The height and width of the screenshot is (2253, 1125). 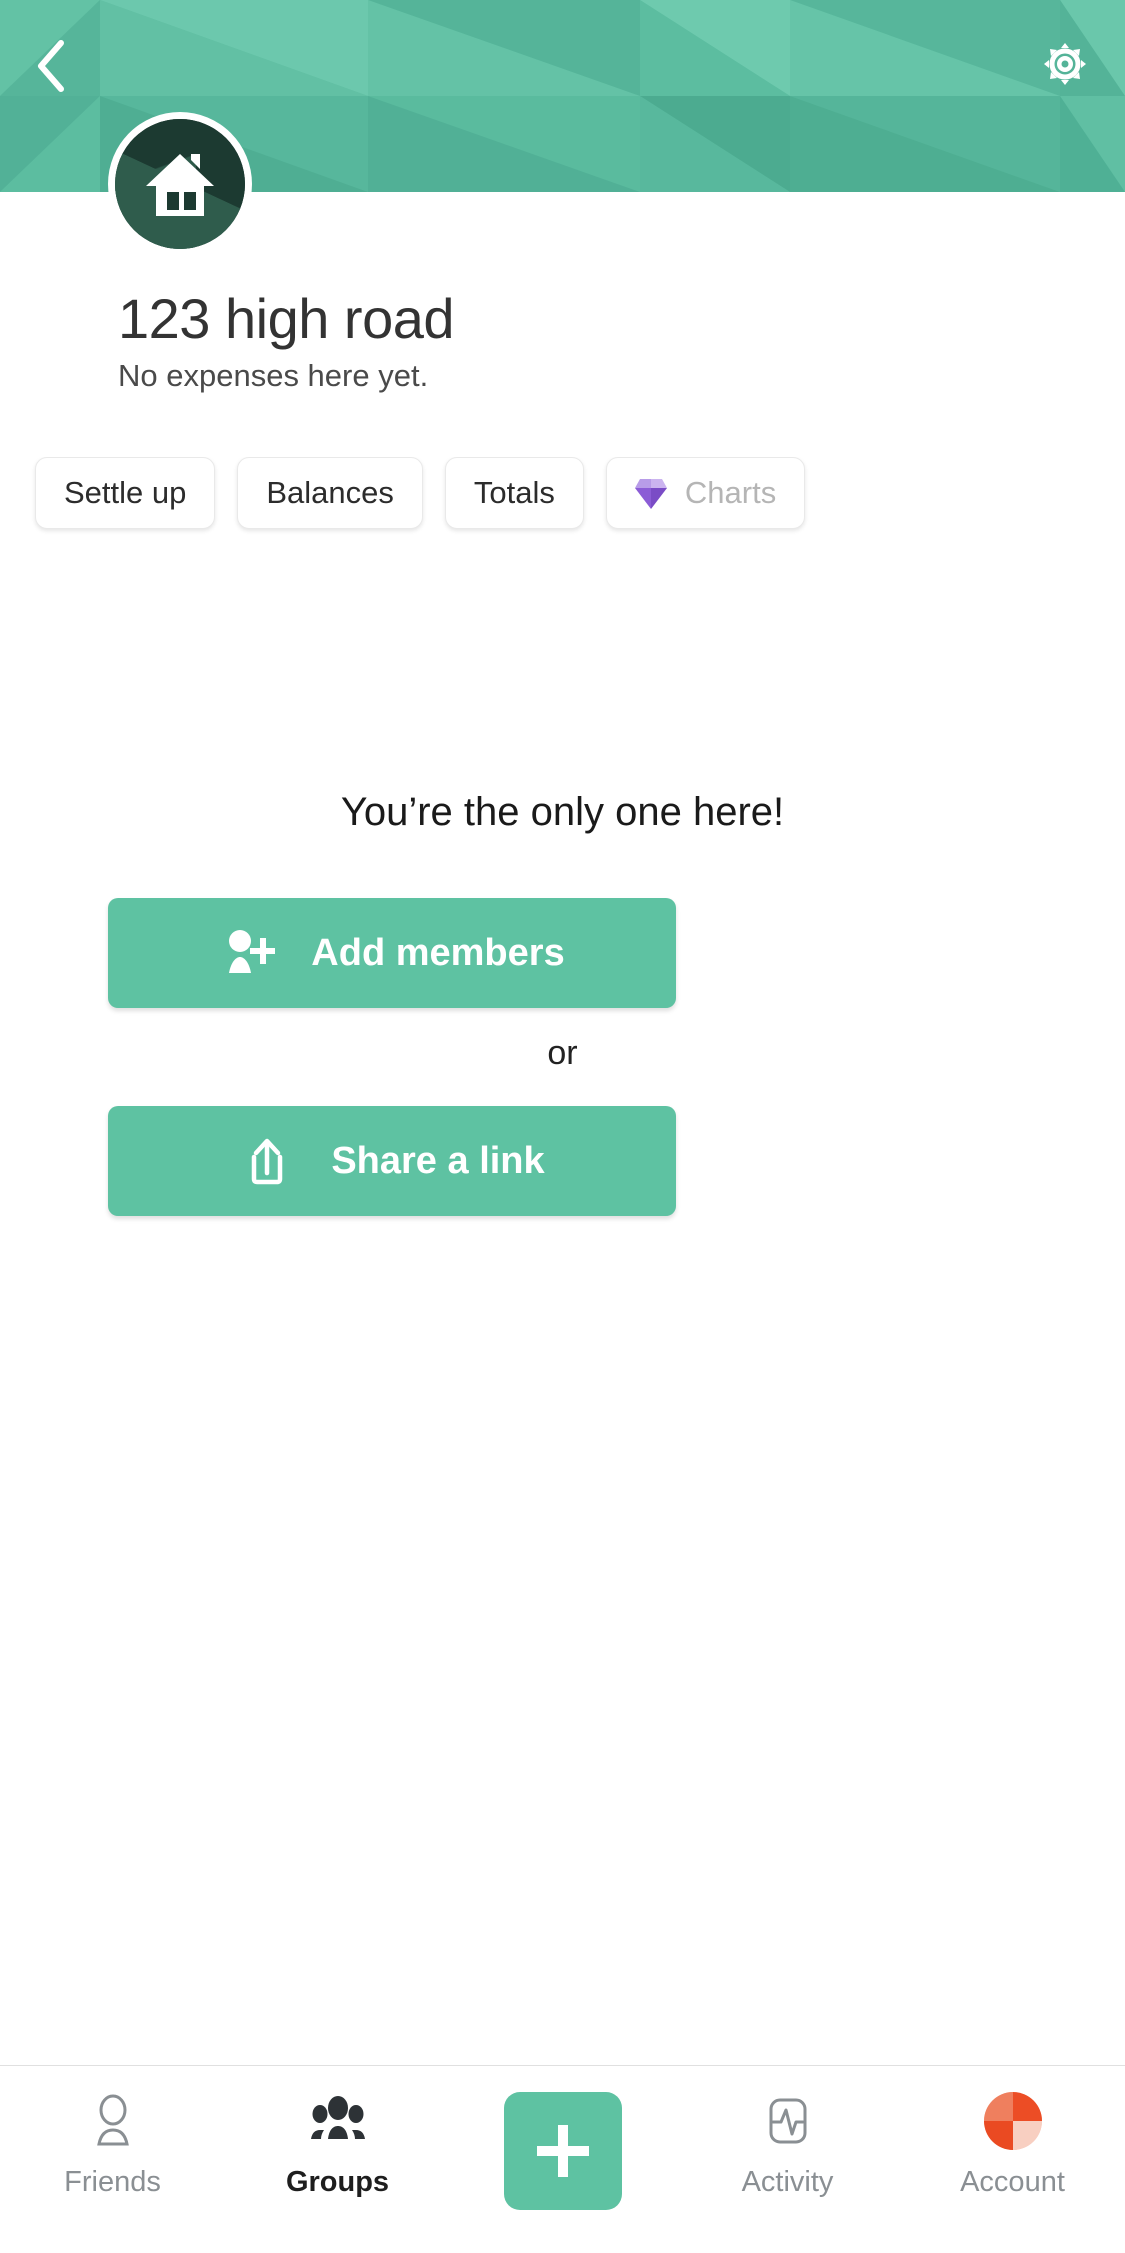 I want to click on add-expense-fab, so click(x=562, y=2151).